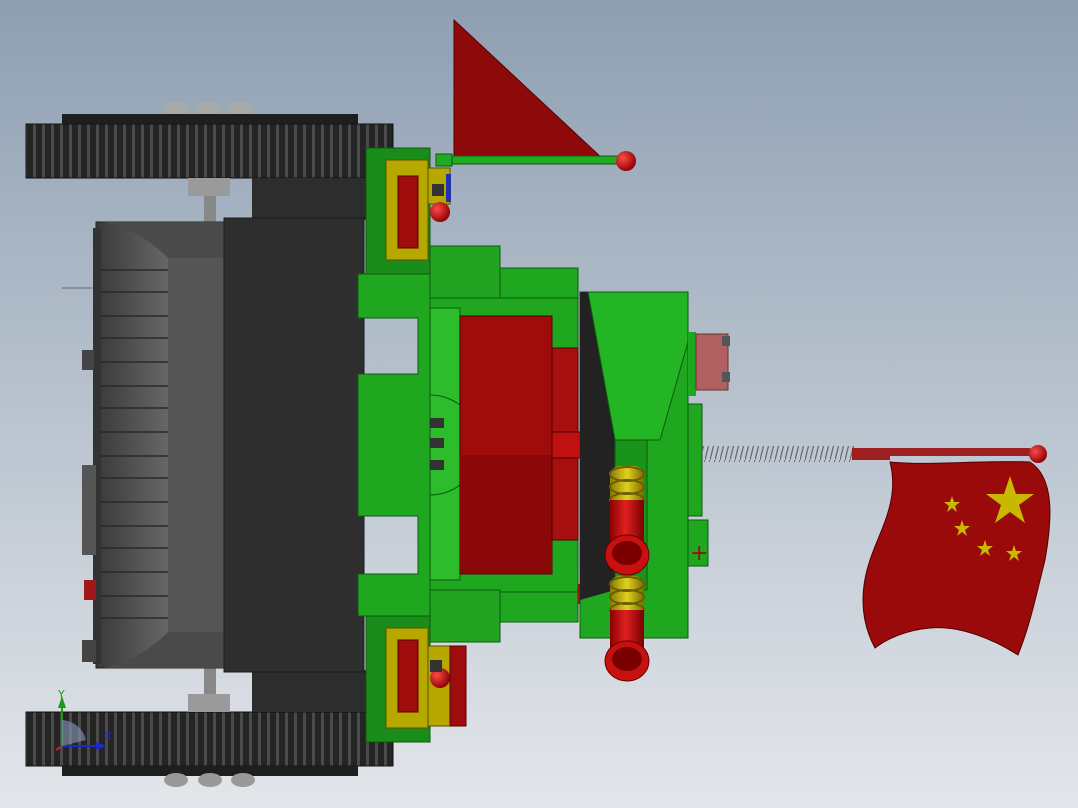 Image resolution: width=1078 pixels, height=808 pixels. I want to click on track-rollers-bottom, so click(209, 780).